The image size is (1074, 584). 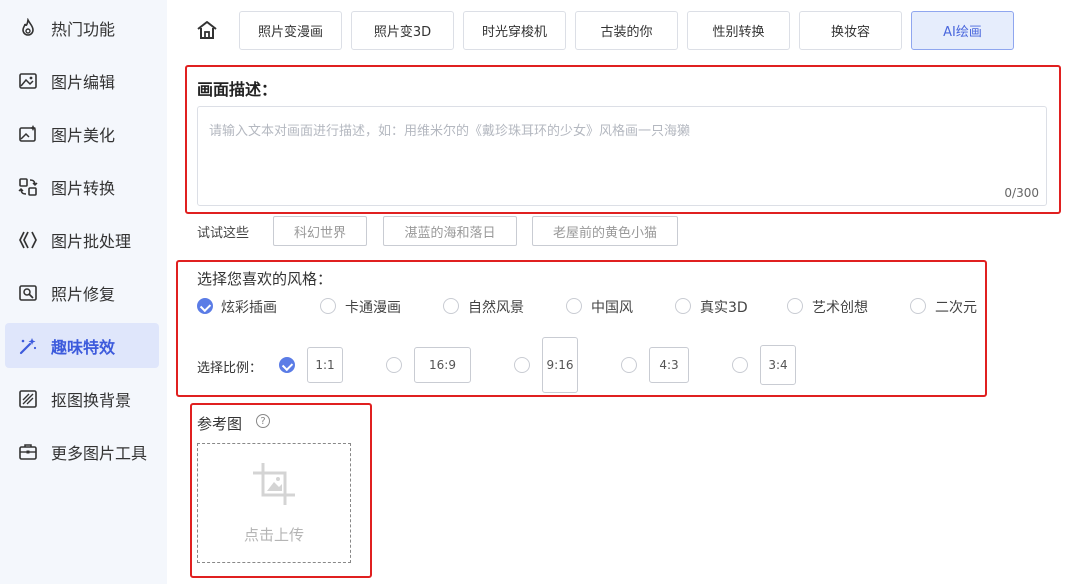 I want to click on sidebar-item-label: 更多图片工具, so click(x=99, y=453).